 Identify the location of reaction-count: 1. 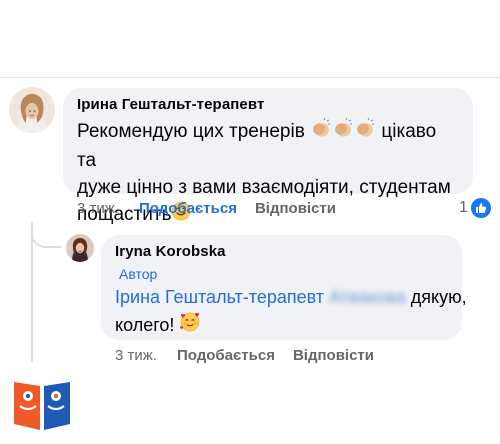
(475, 208).